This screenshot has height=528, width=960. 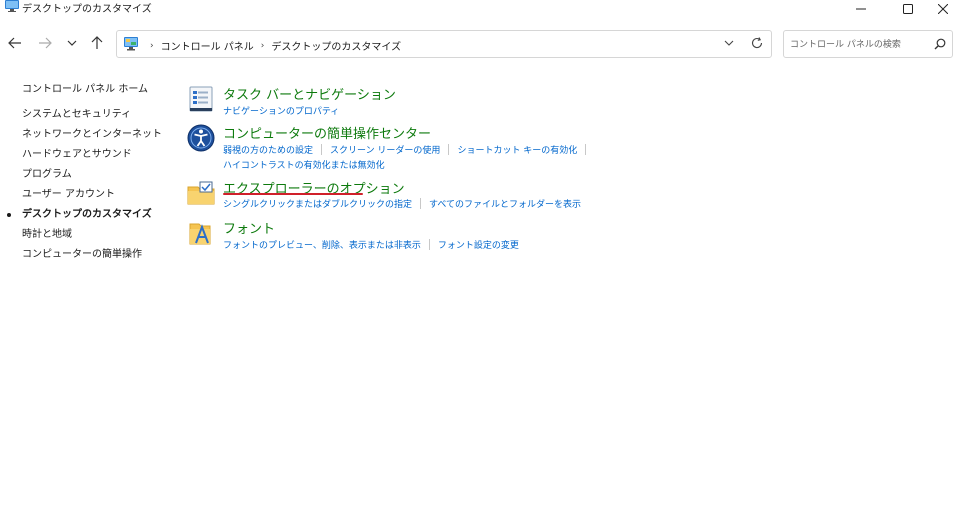 I want to click on minimize-icon, so click(x=861, y=9).